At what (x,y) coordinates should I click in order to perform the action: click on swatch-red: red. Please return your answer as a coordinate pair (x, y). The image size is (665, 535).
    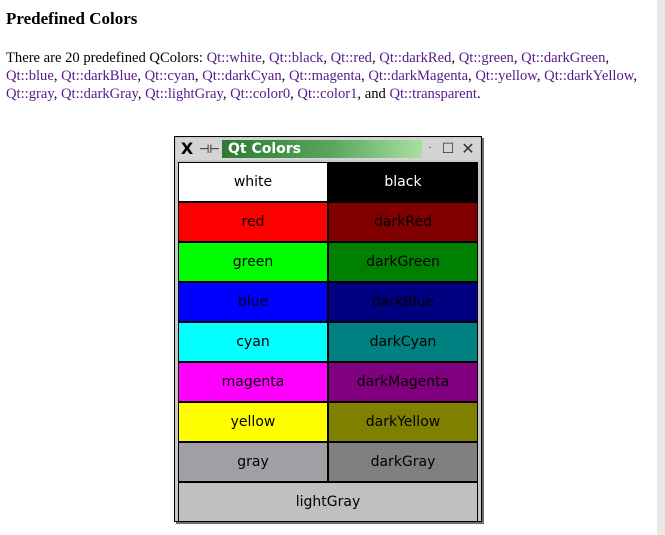
    Looking at the image, I should click on (253, 222).